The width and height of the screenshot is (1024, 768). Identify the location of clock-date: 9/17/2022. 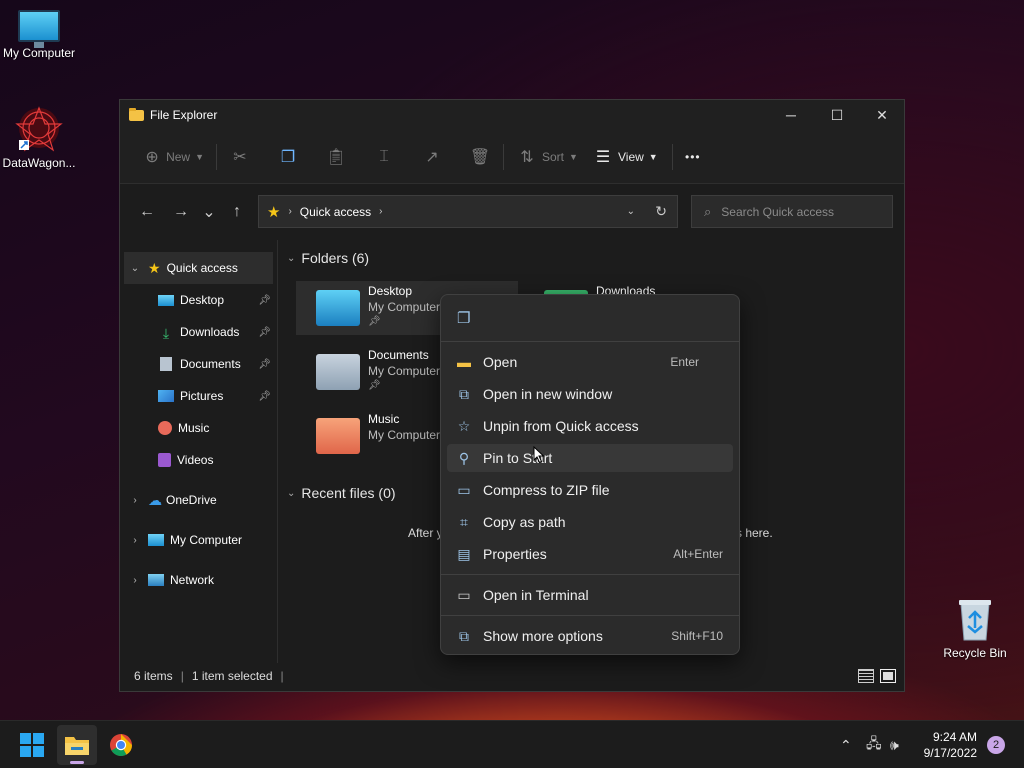
(950, 753).